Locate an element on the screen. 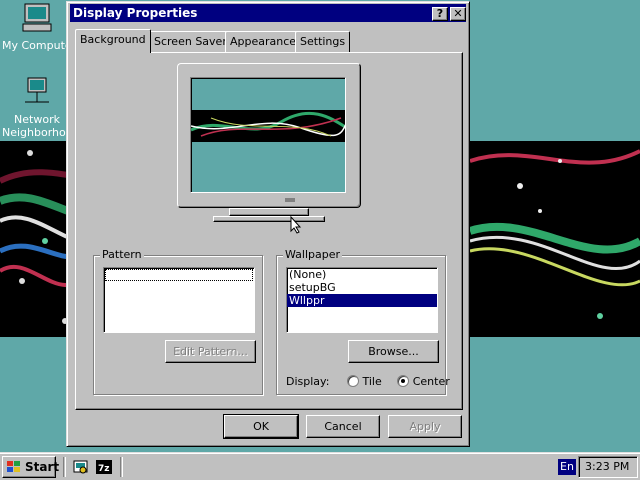 Image resolution: width=640 pixels, height=480 pixels. preview-screen is located at coordinates (268, 135).